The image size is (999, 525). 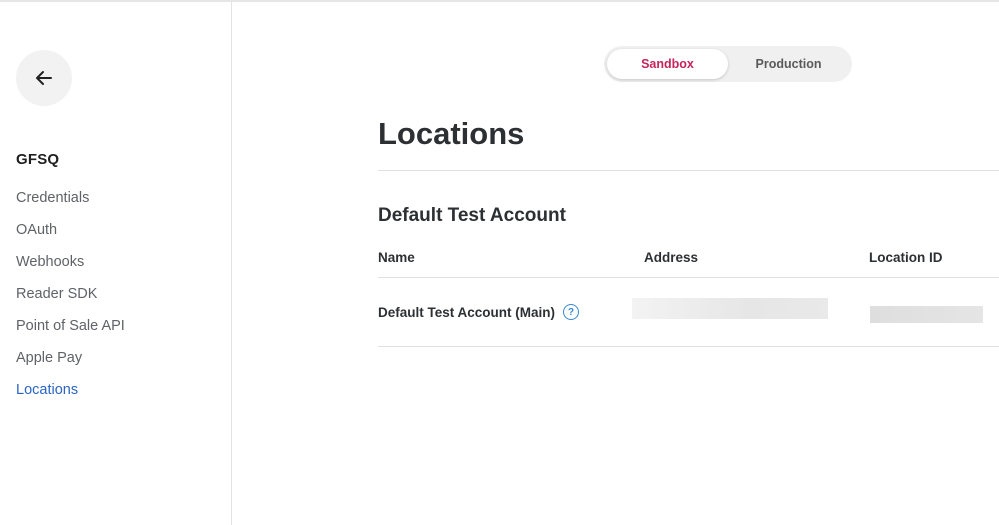 I want to click on back-button, so click(x=44, y=78).